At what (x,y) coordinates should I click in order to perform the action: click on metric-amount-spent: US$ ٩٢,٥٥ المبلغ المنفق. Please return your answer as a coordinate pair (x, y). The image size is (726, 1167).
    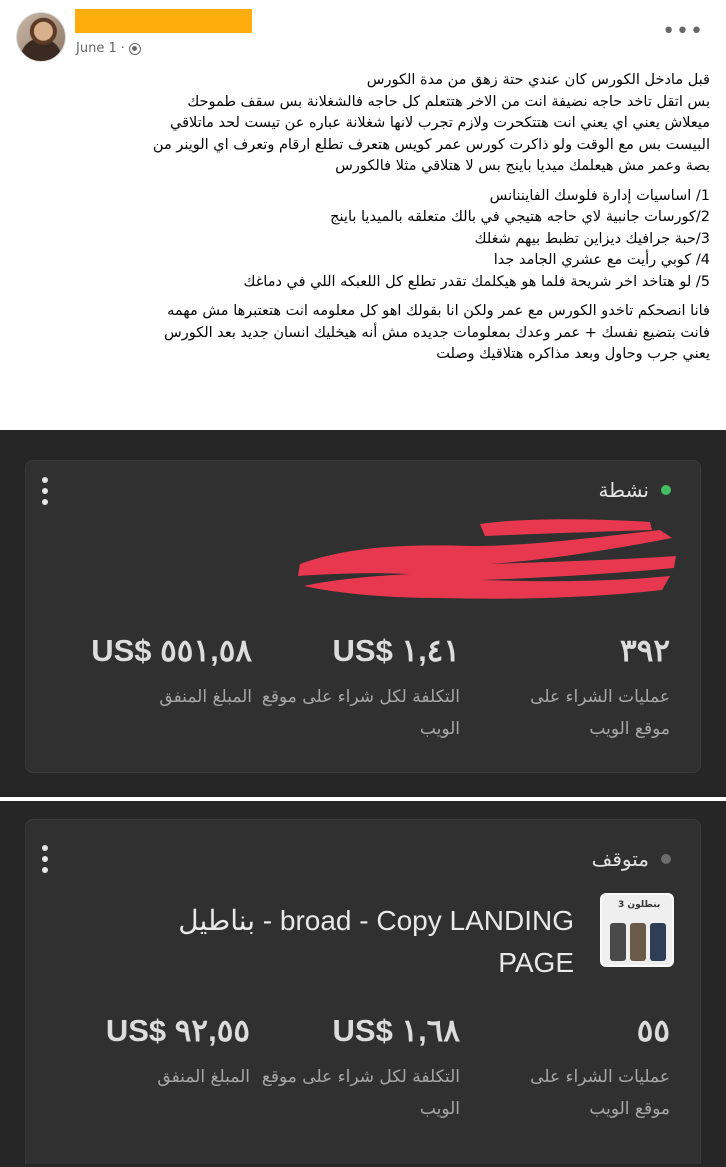
    Looking at the image, I should click on (165, 1053).